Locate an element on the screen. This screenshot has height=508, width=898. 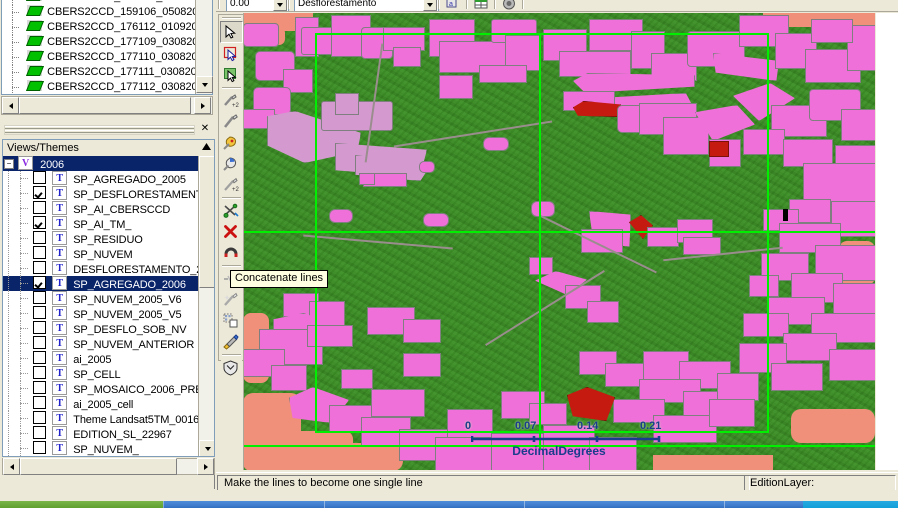
sidebar-item-sp-cell: SP_CELL is located at coordinates (100, 373).